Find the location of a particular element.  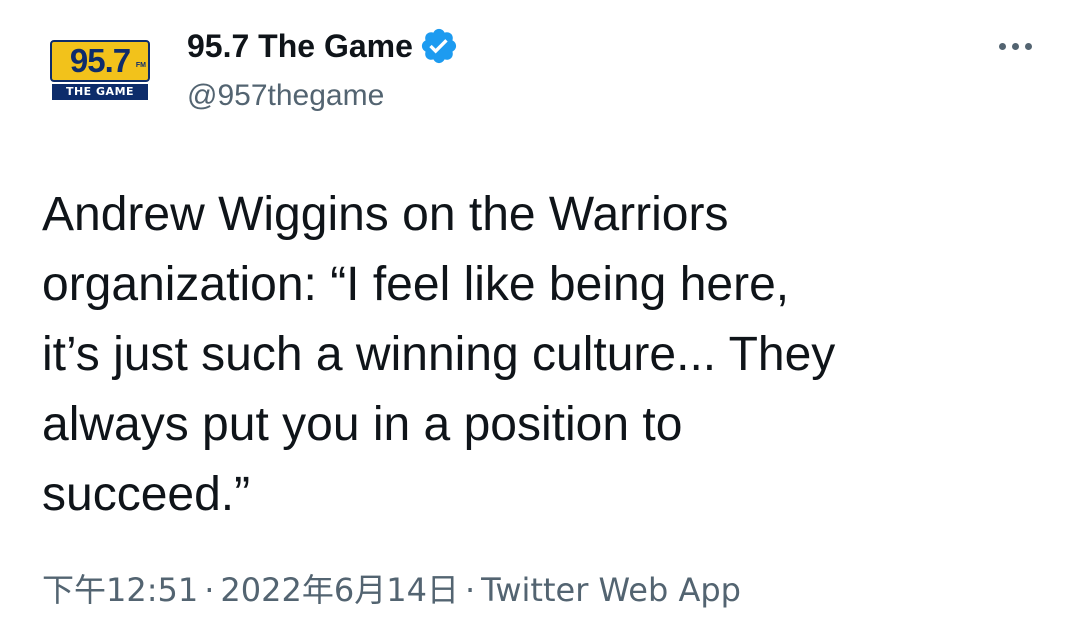

station-logo-subtitle: THE GAME is located at coordinates (100, 92).